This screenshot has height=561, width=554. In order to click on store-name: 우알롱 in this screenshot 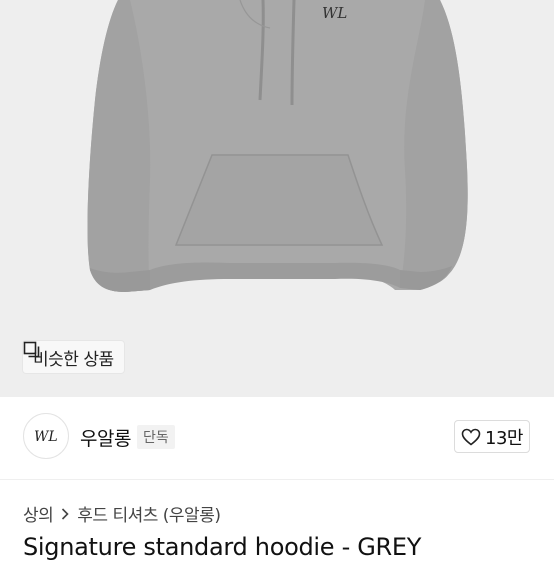, I will do `click(105, 437)`.